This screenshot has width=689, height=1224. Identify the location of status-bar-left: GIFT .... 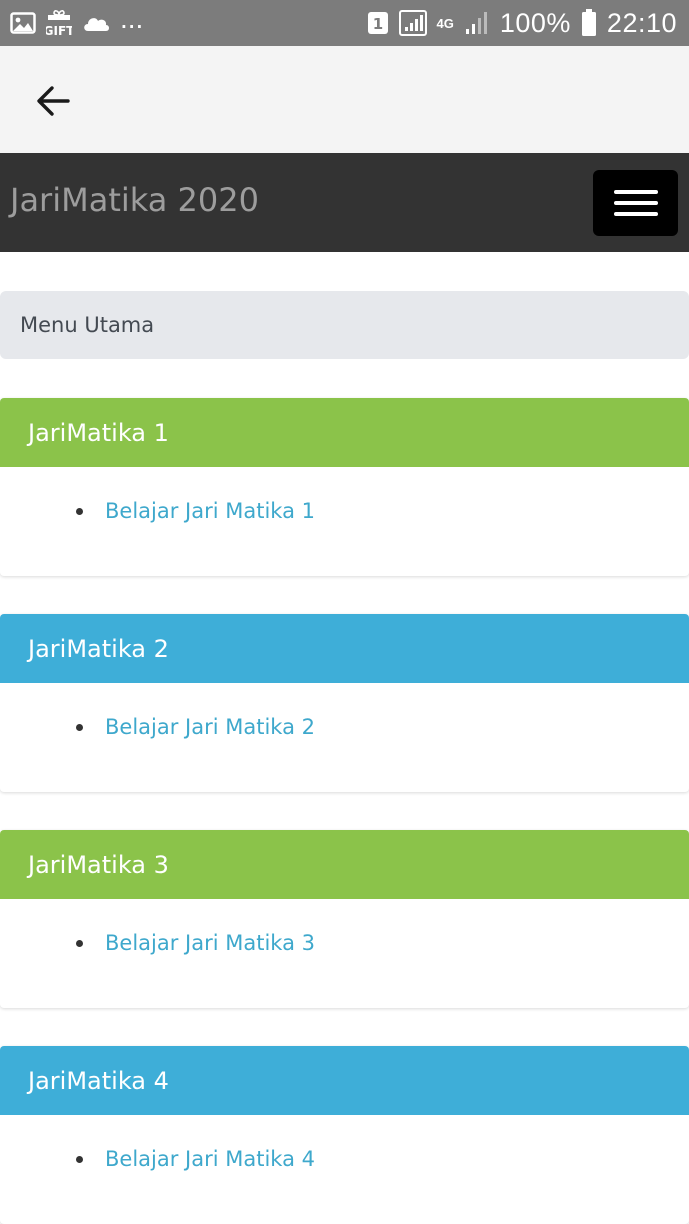
(76, 21).